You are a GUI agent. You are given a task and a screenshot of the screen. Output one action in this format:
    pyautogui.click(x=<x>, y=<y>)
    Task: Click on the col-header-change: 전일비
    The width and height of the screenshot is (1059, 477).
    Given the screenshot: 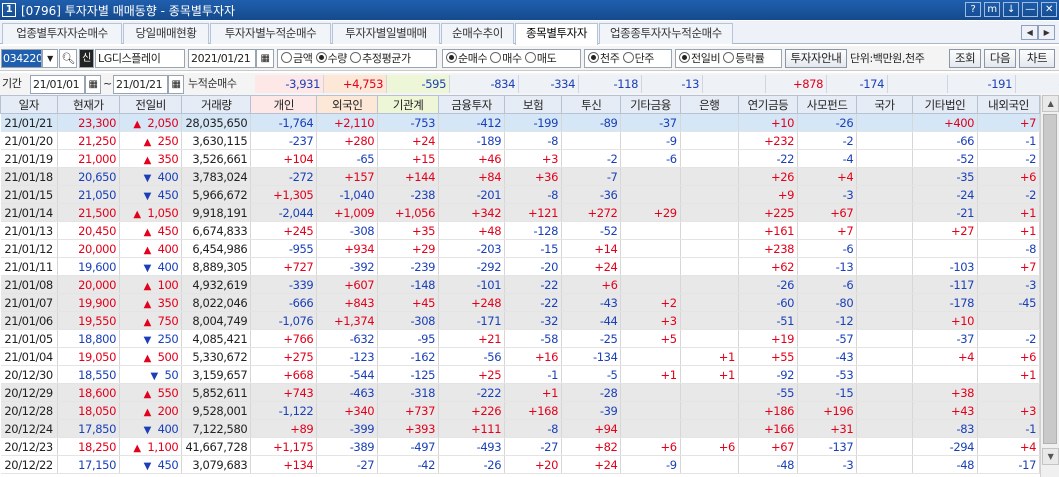 What is the action you would take?
    pyautogui.click(x=150, y=104)
    